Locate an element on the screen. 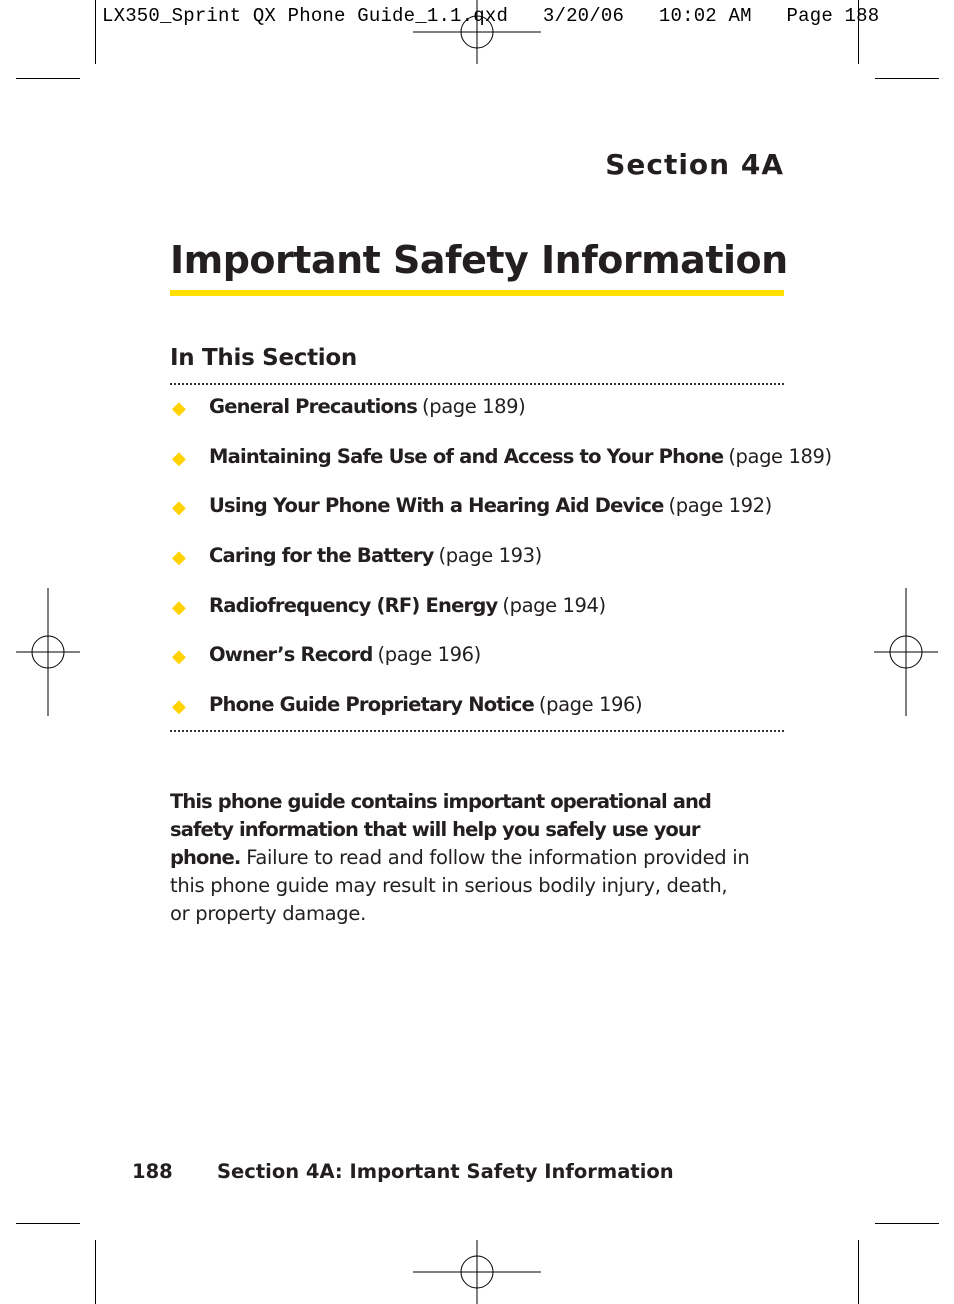 Image resolution: width=954 pixels, height=1304 pixels. registration-mark-top is located at coordinates (477, 32).